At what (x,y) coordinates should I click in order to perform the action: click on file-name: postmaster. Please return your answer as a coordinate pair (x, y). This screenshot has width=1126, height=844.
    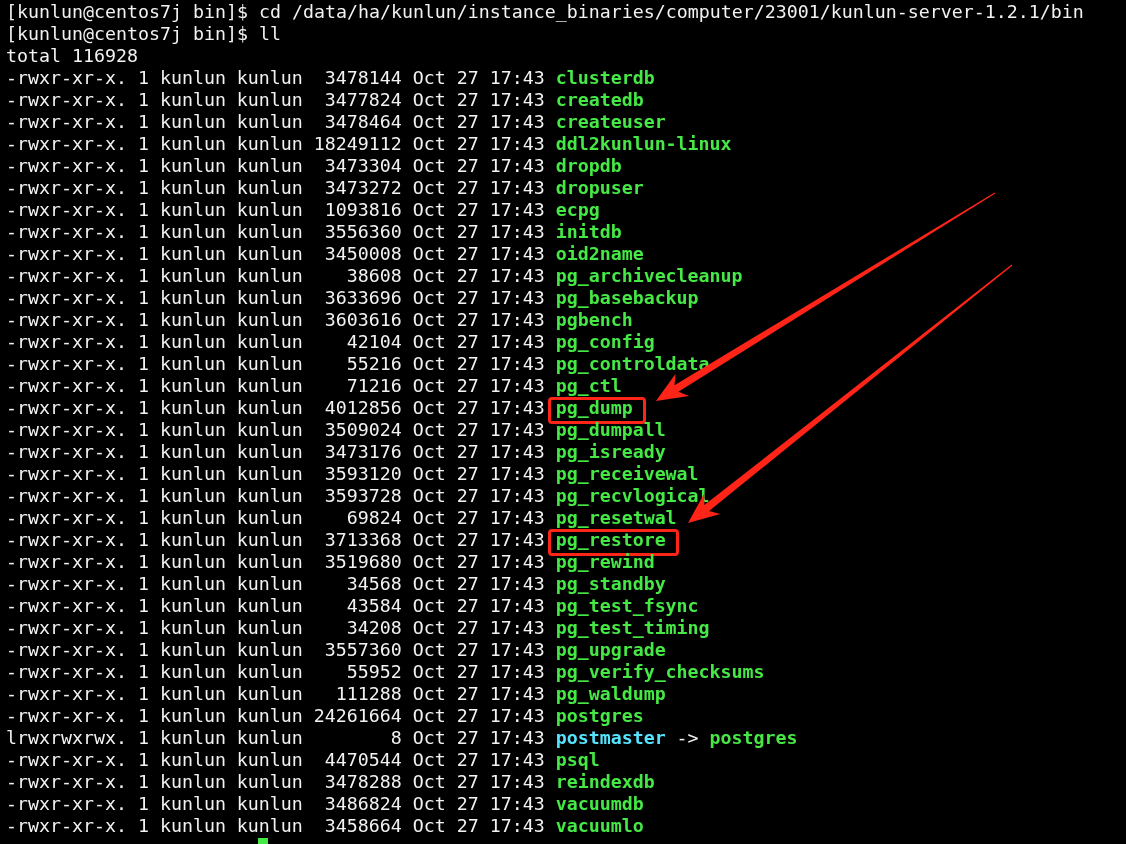
    Looking at the image, I should click on (610, 738).